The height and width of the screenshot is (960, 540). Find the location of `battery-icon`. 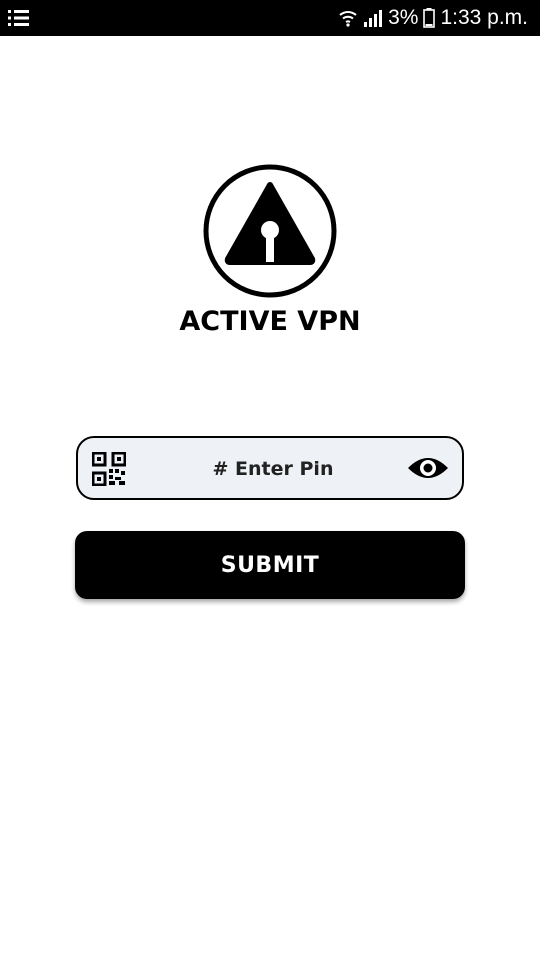

battery-icon is located at coordinates (429, 18).